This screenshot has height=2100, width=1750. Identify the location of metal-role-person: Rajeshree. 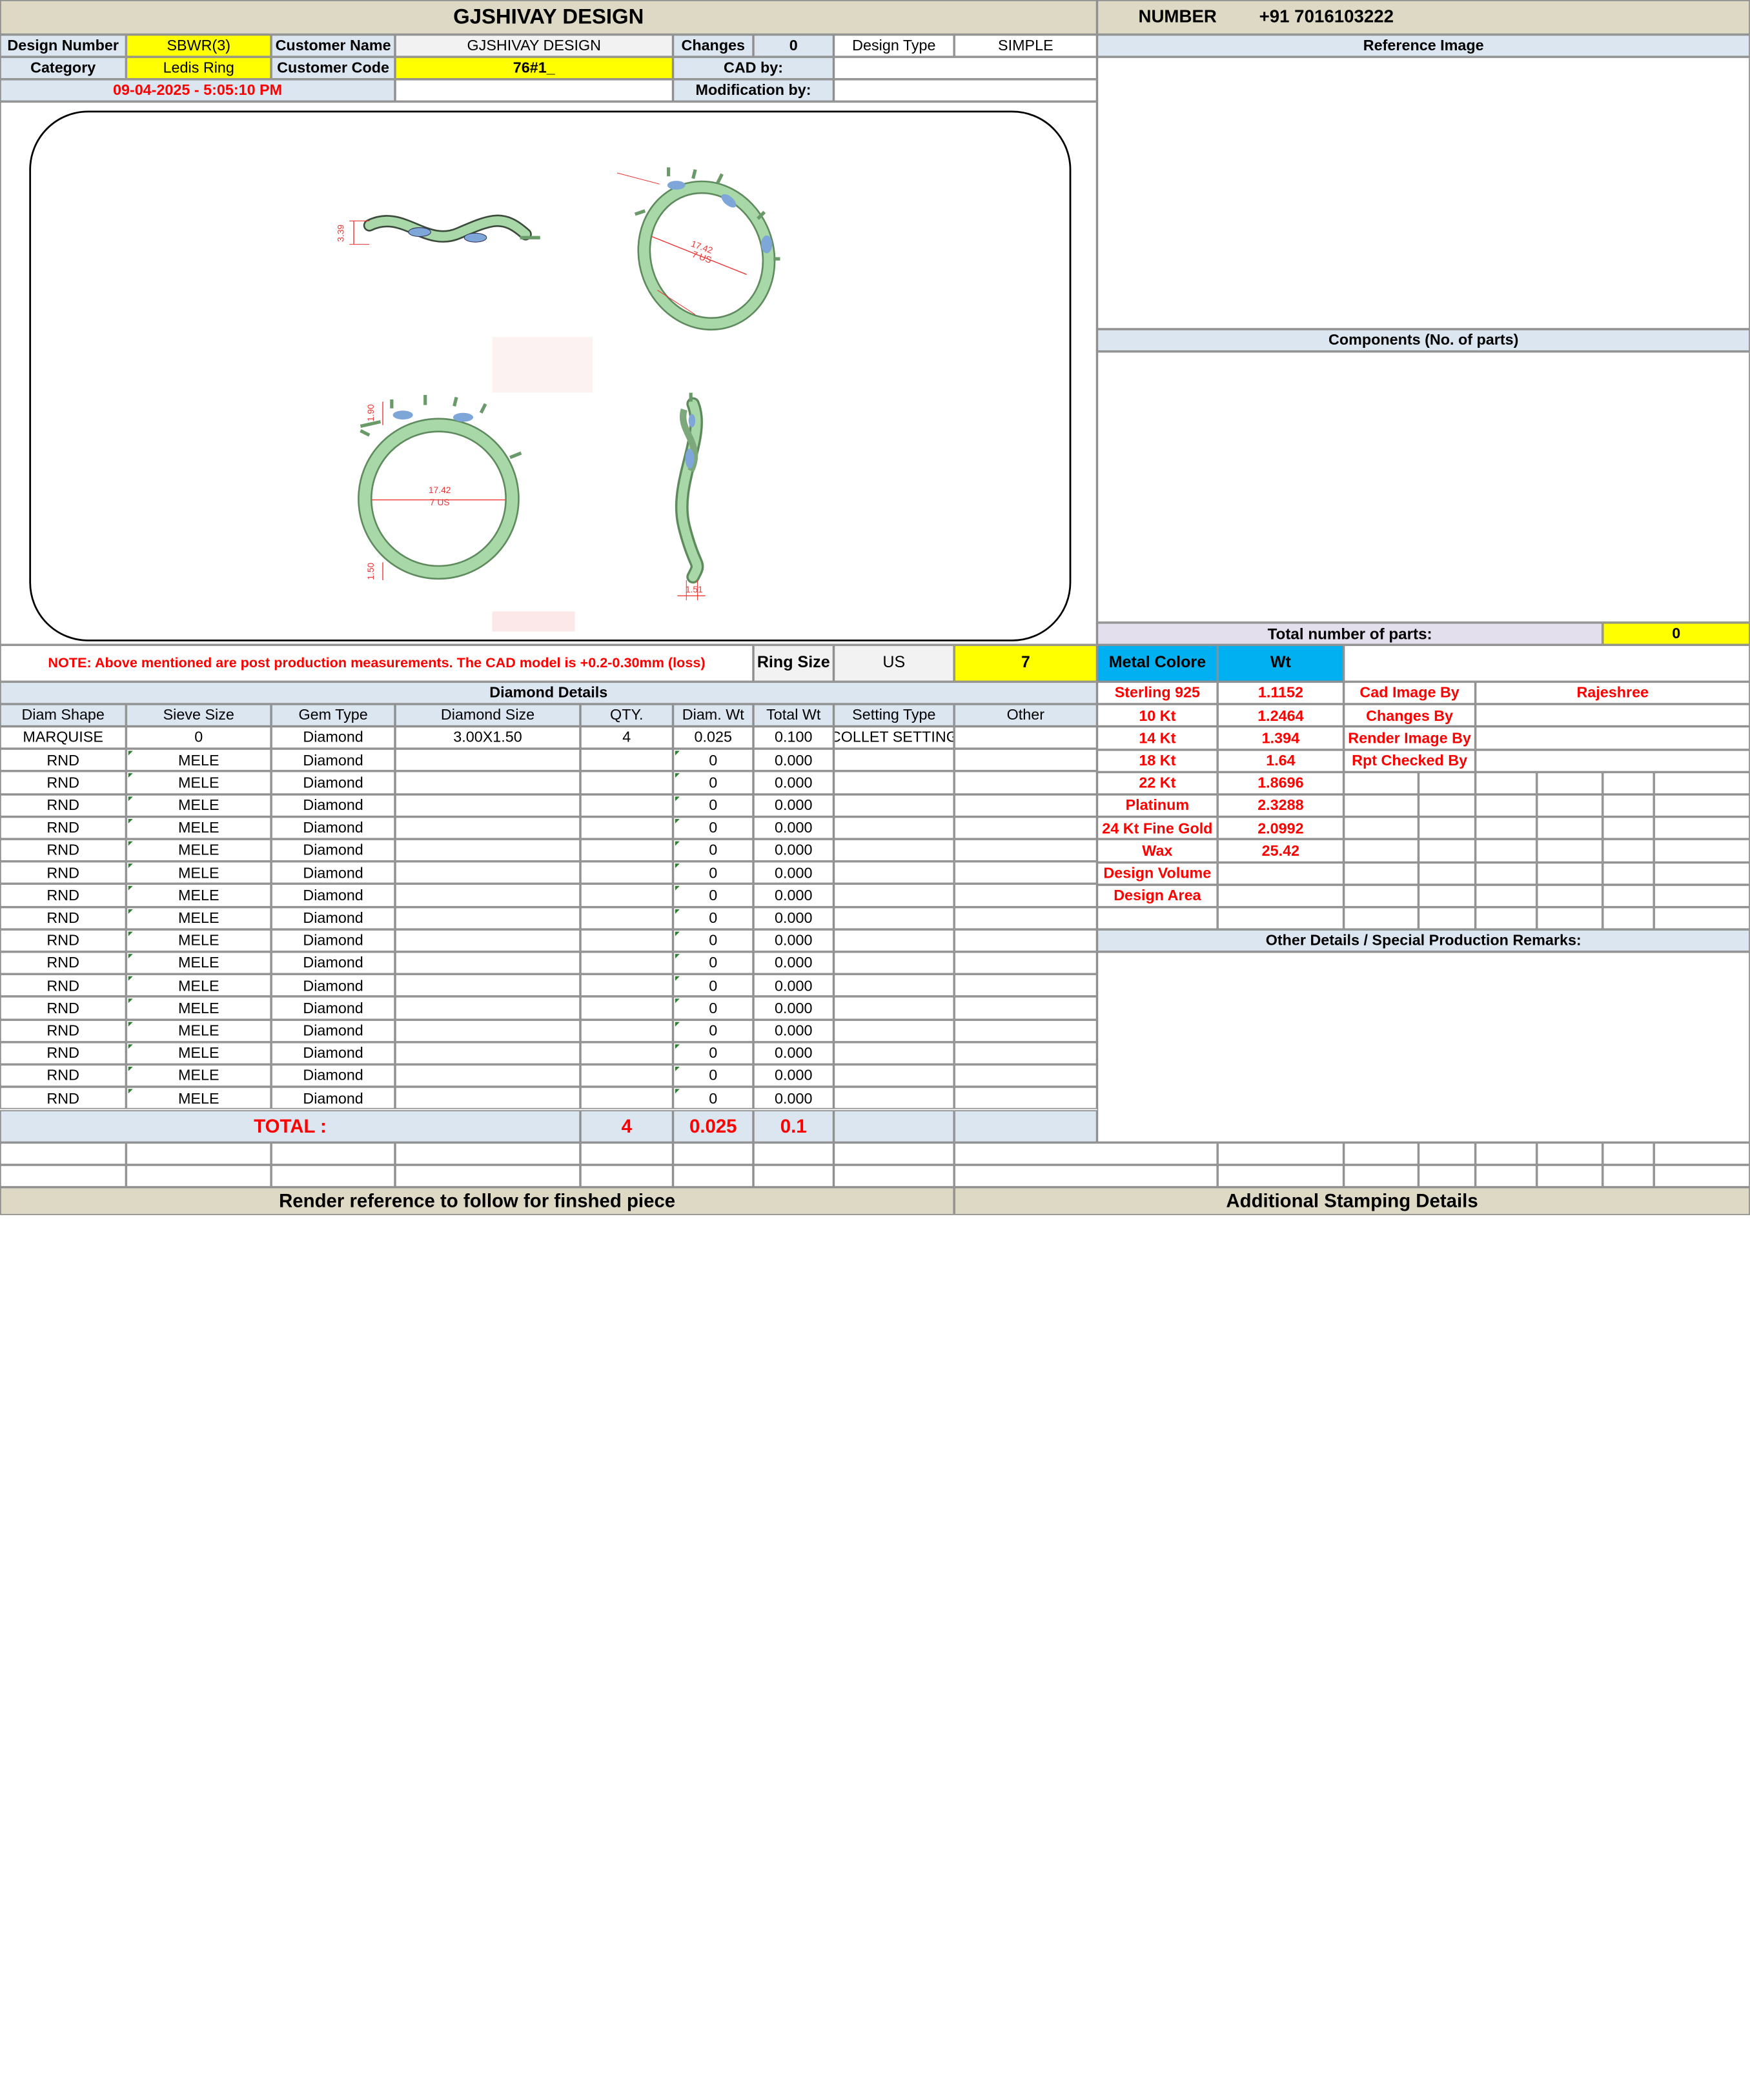
(1613, 693).